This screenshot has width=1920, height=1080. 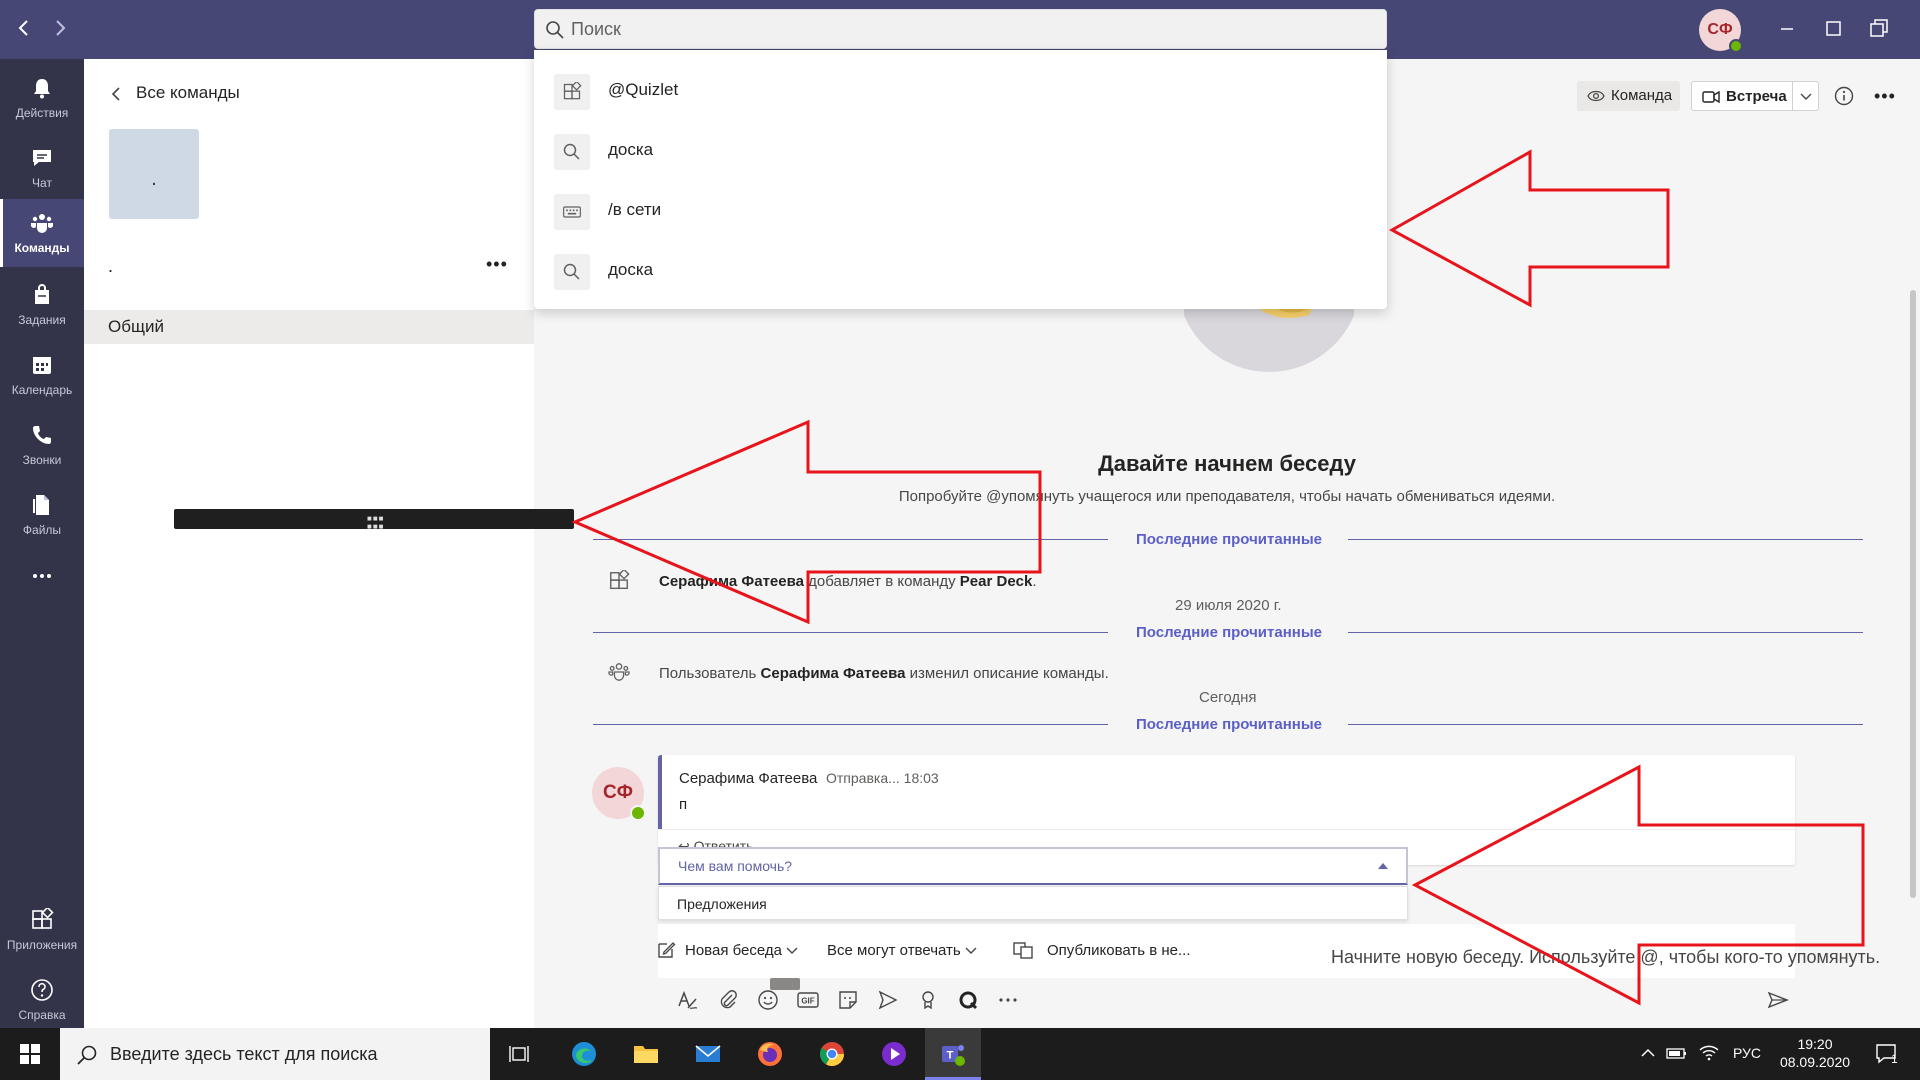 What do you see at coordinates (1227, 463) in the screenshot?
I see `welcome-title: Давайте начнем беседу` at bounding box center [1227, 463].